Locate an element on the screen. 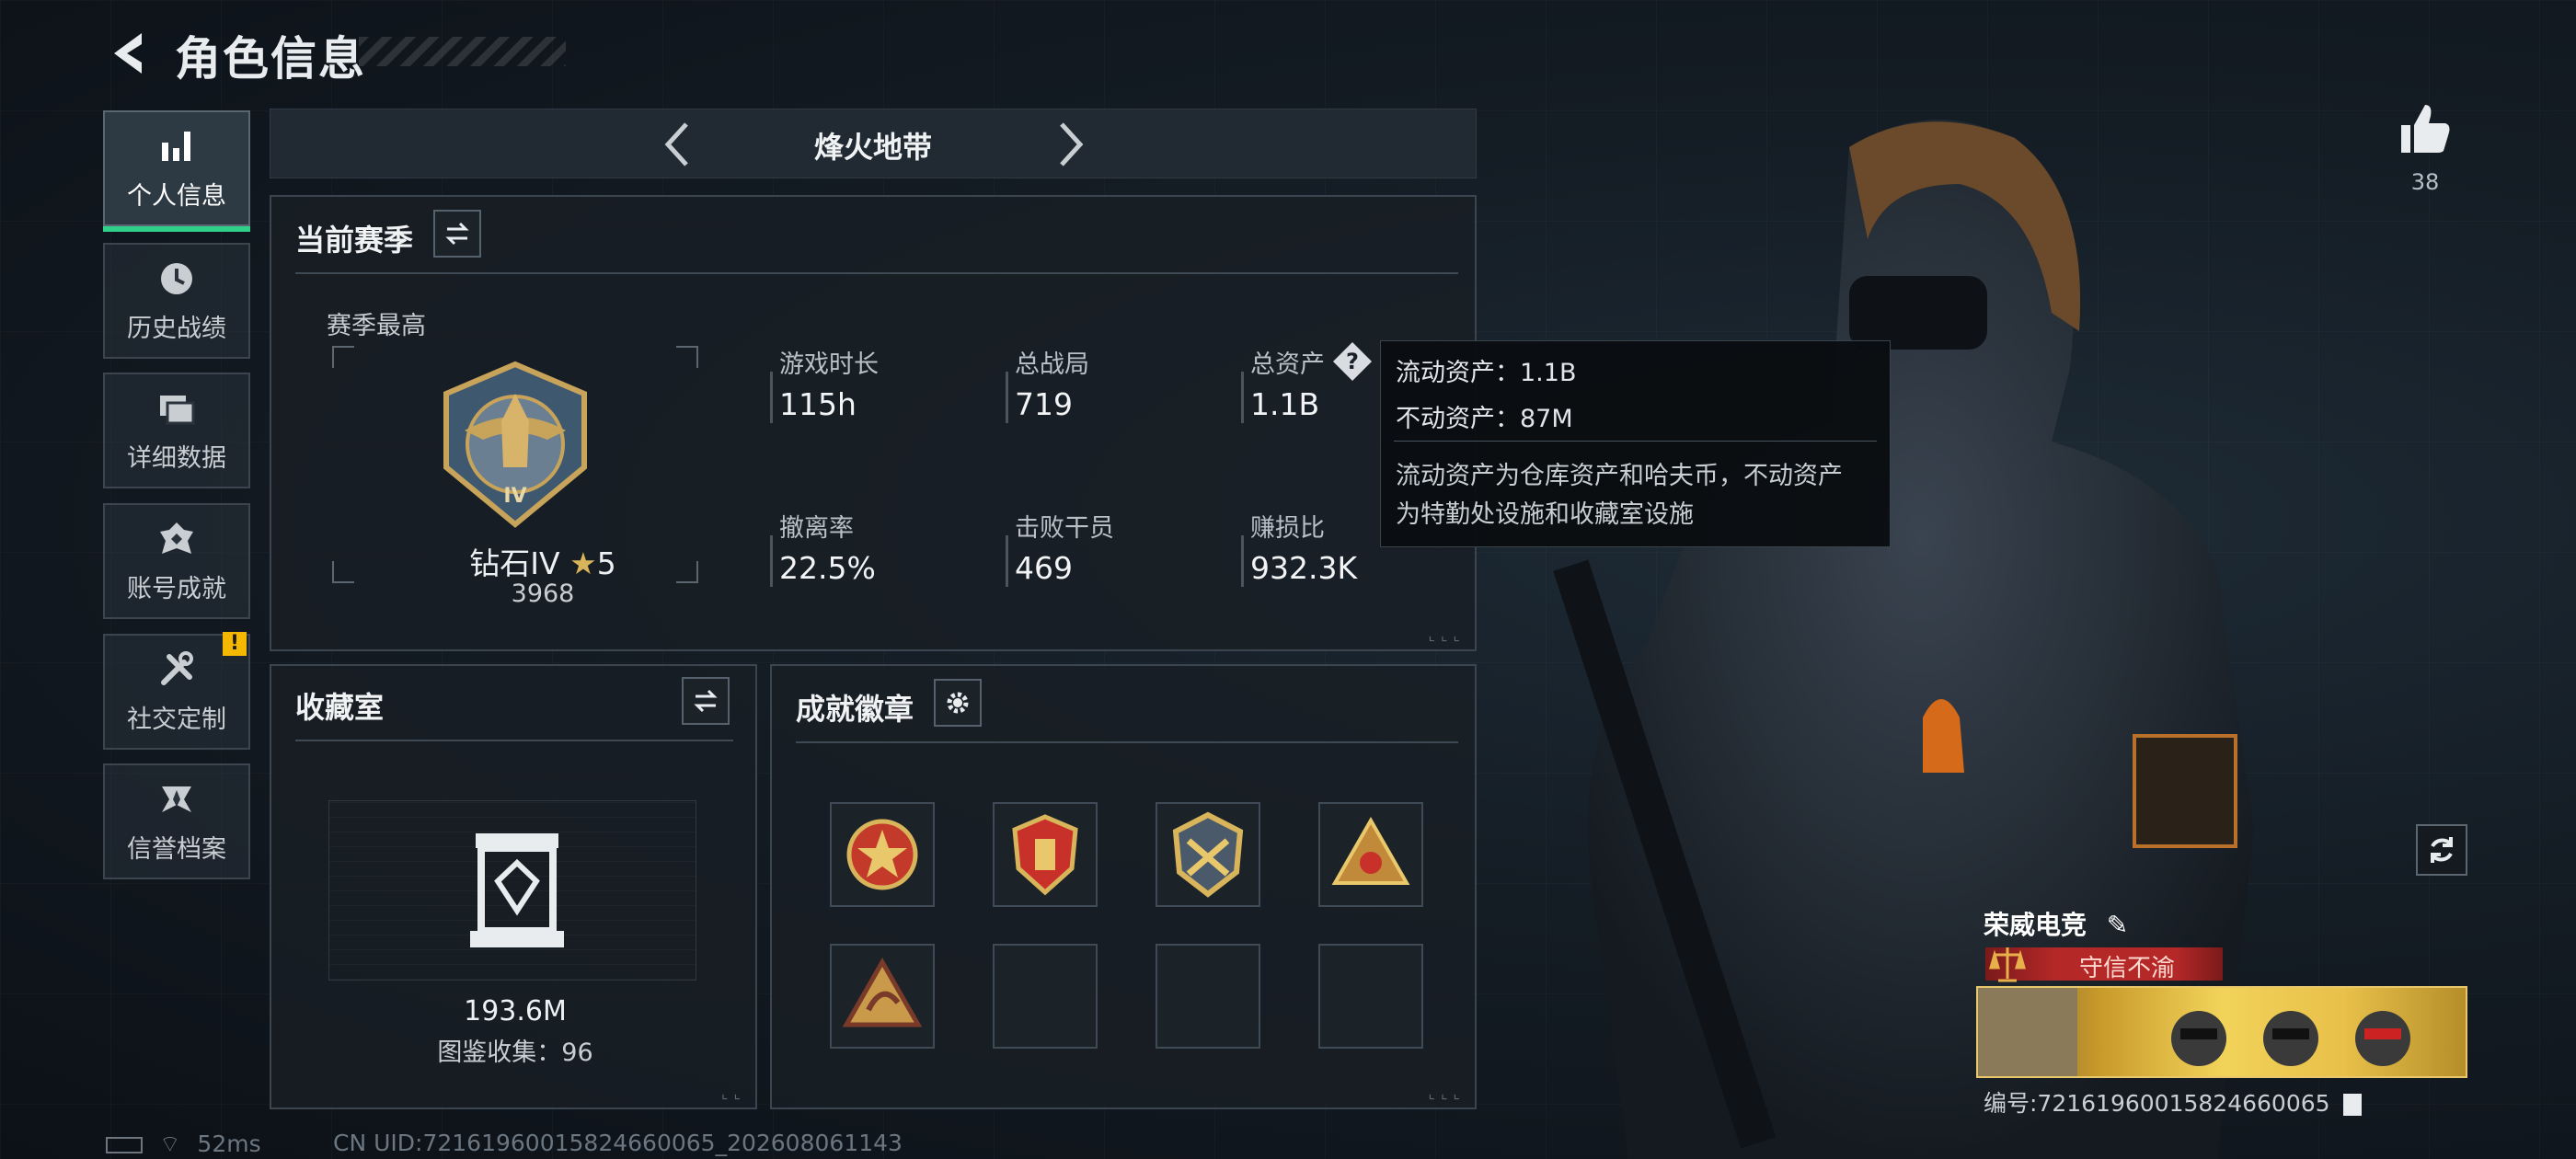 The height and width of the screenshot is (1159, 2576). gear-icon is located at coordinates (958, 703).